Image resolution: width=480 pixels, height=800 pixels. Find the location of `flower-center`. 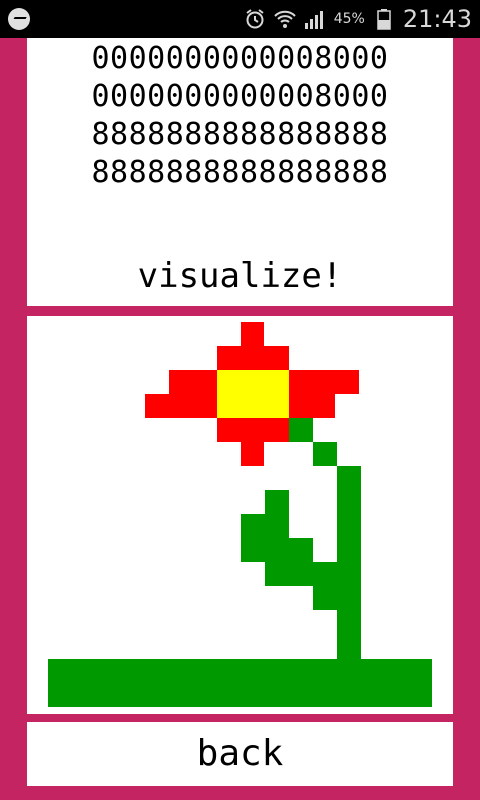

flower-center is located at coordinates (253, 394).